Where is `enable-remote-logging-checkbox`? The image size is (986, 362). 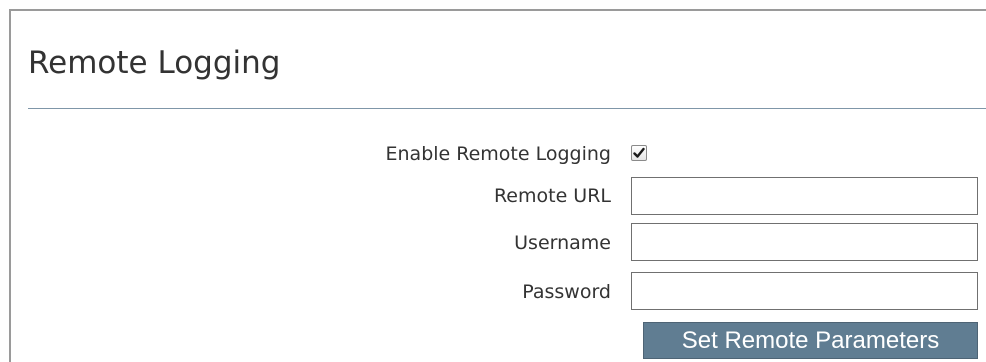 enable-remote-logging-checkbox is located at coordinates (639, 153).